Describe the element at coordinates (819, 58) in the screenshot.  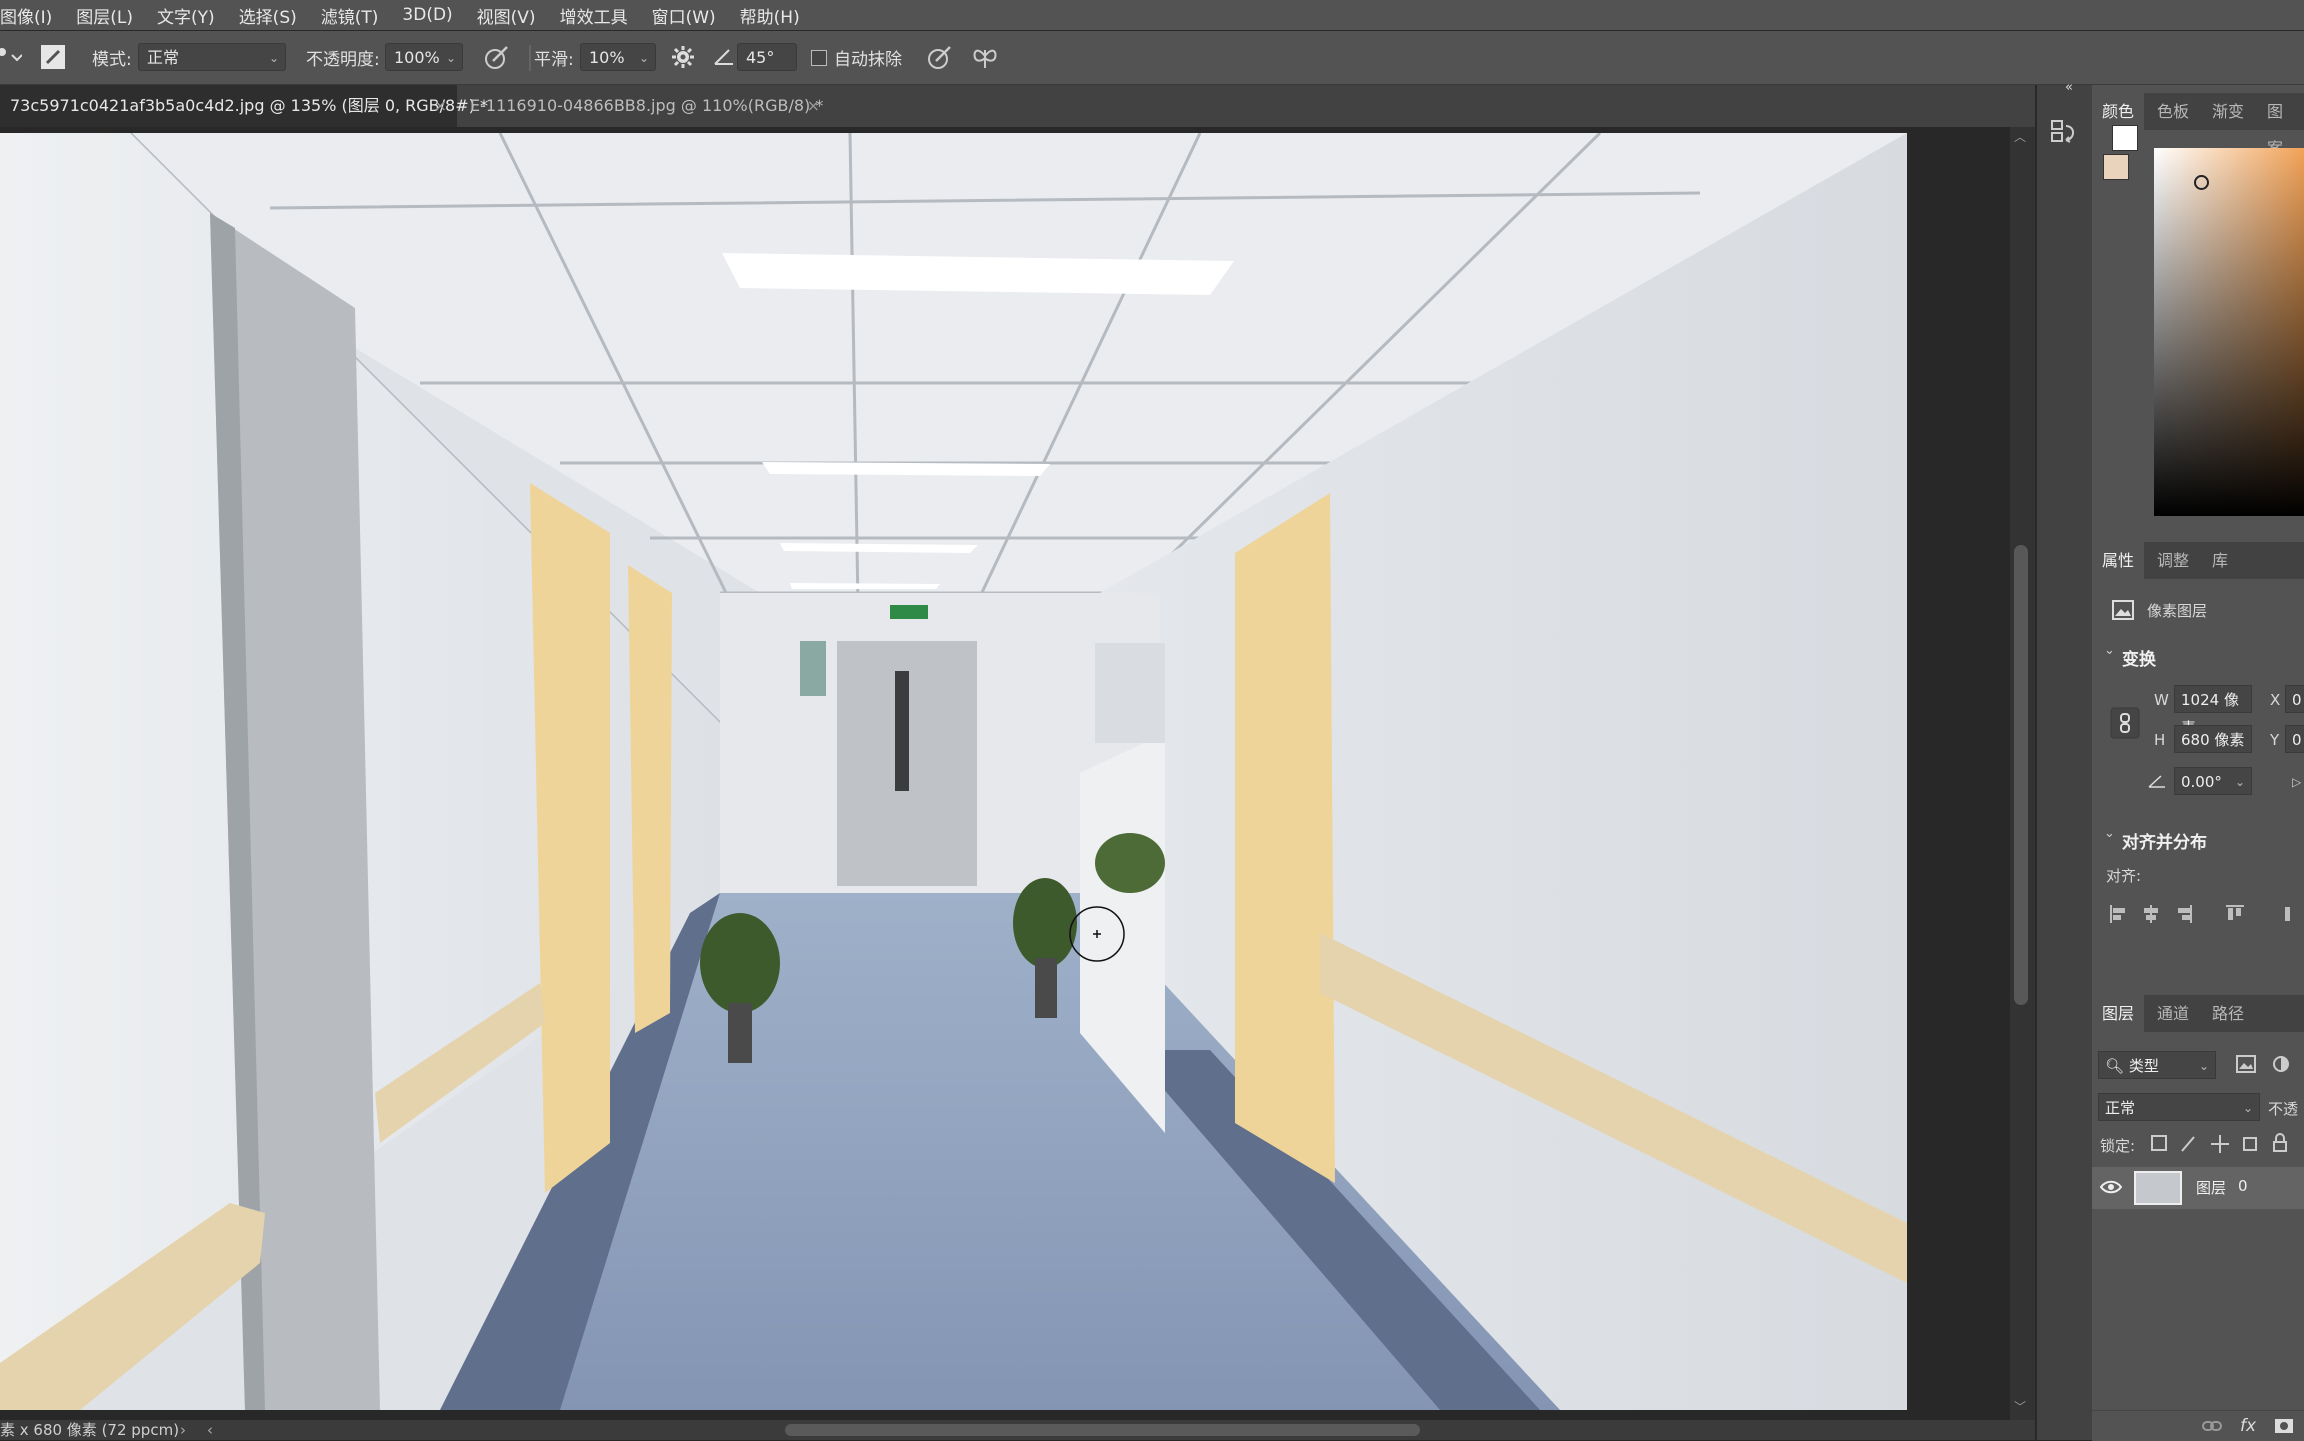
I see `auto-erase-checkbox` at that location.